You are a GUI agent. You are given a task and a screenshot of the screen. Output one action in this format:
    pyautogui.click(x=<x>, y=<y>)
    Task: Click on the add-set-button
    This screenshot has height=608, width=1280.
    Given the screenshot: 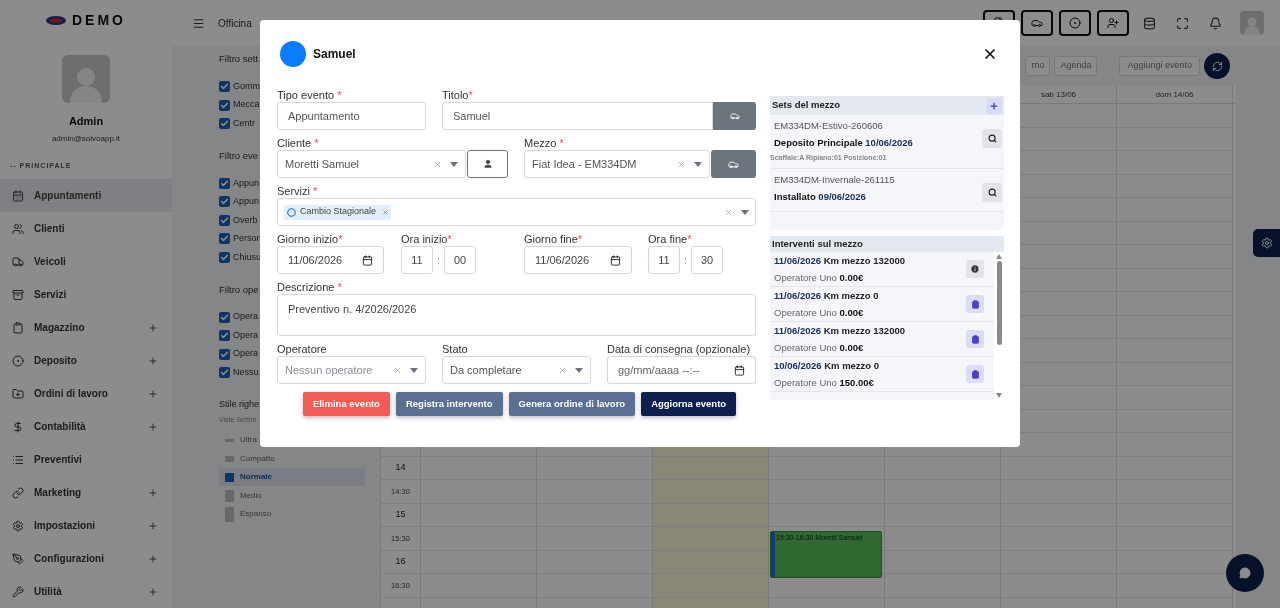 What is the action you would take?
    pyautogui.click(x=994, y=105)
    